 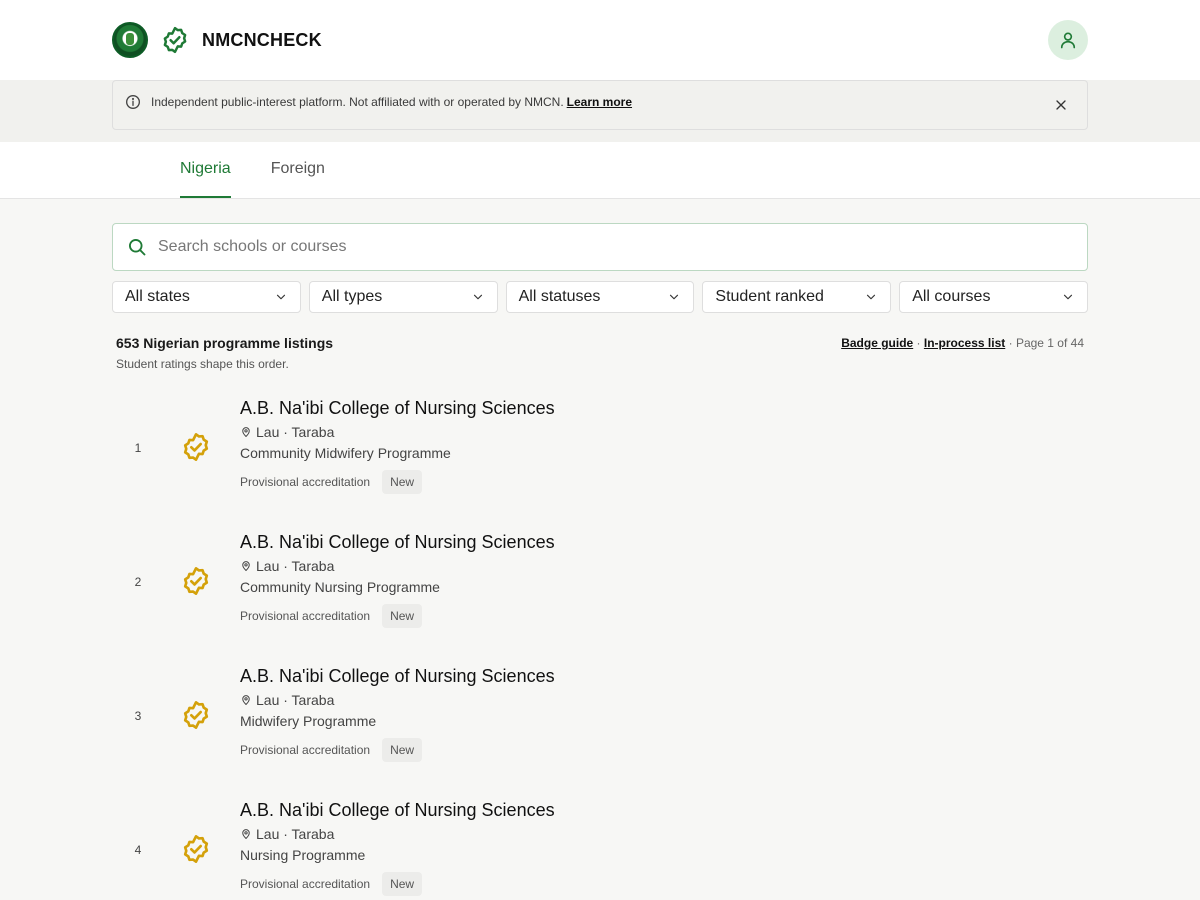 I want to click on rank-number: 3, so click(x=138, y=716).